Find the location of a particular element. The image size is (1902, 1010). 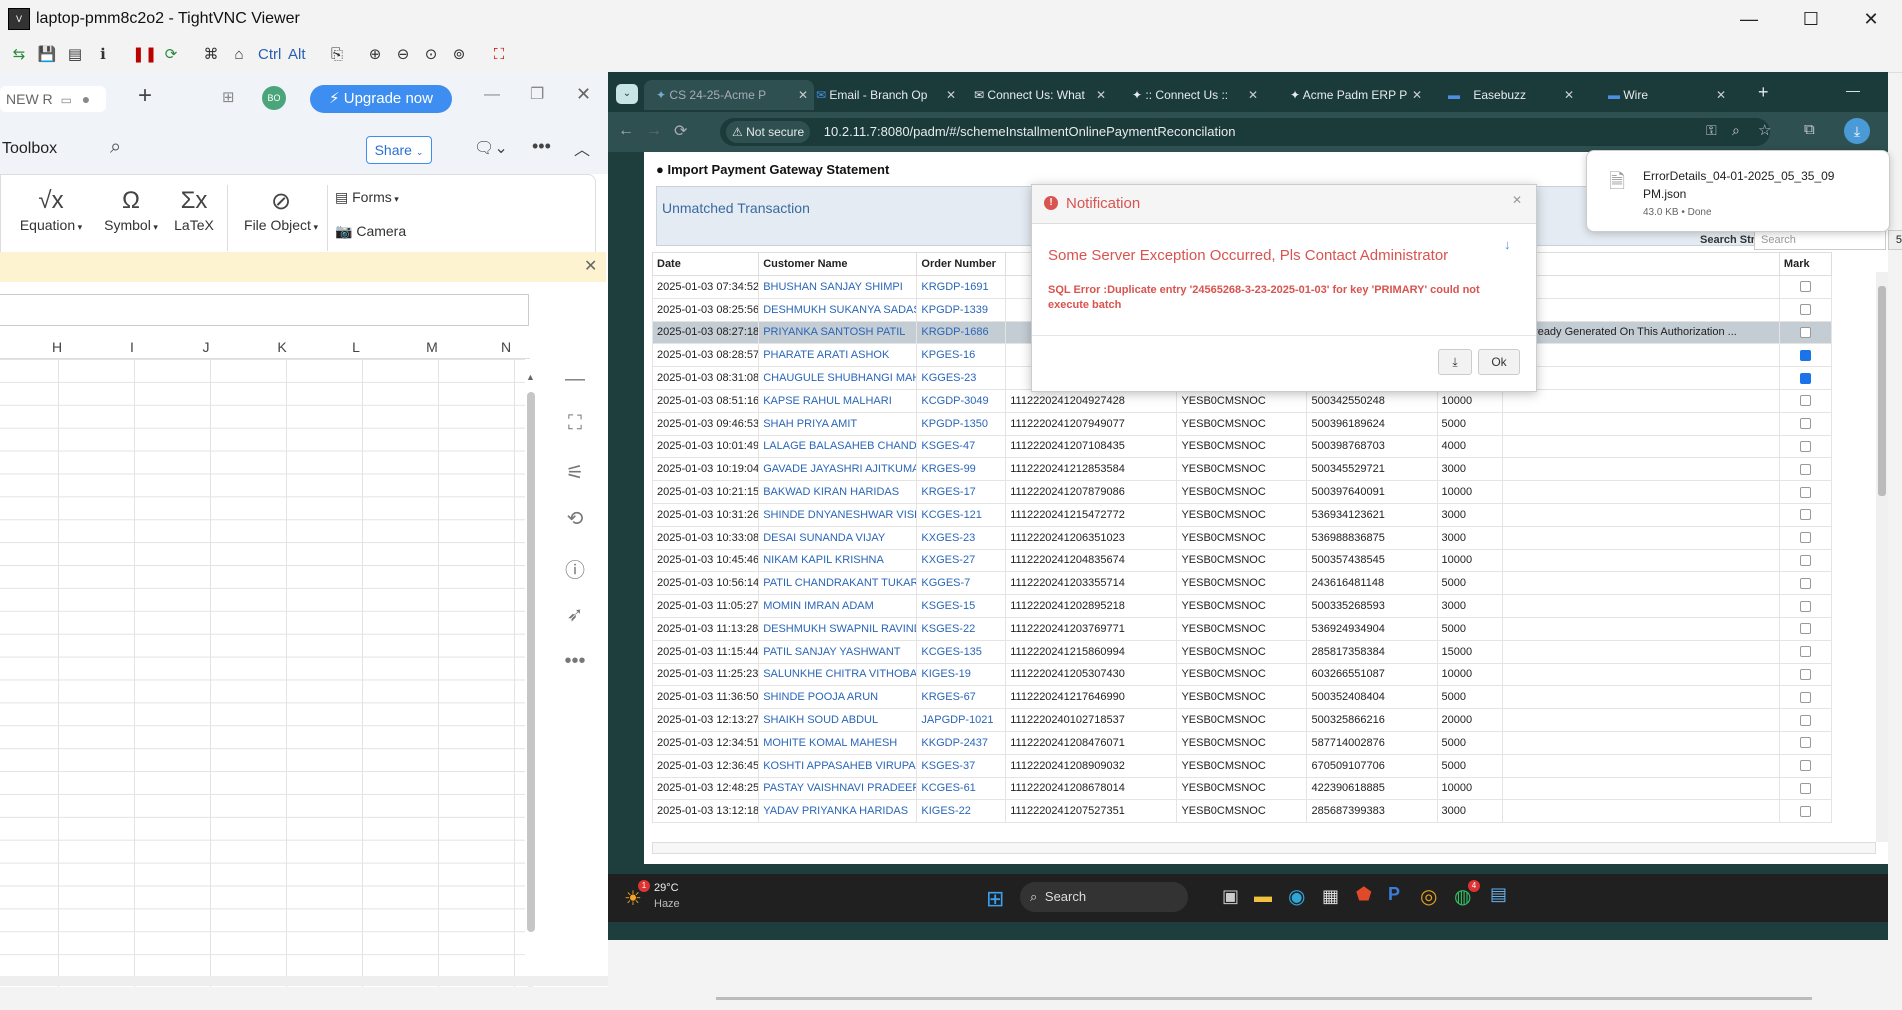

browser-tab-4: ✦ :: Connect Us :: ✕ is located at coordinates (1195, 95).